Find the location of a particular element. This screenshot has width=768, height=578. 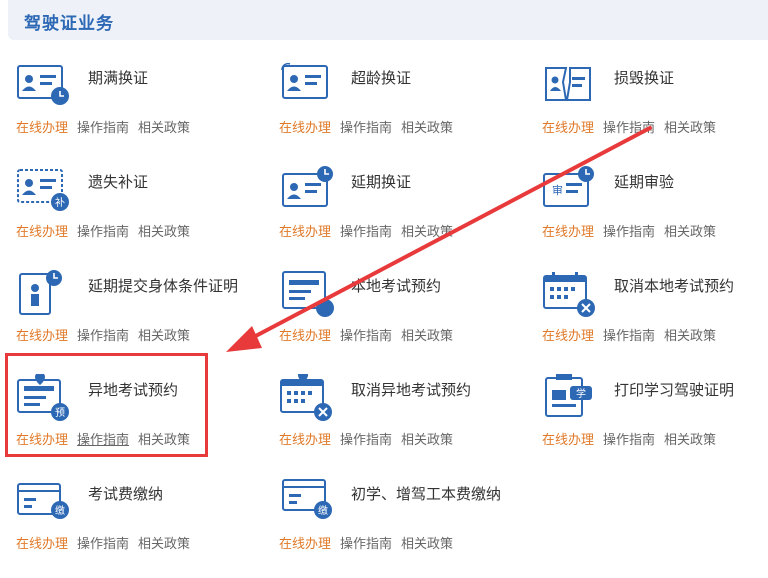

section-title: 驾驶证业务 is located at coordinates (69, 24).